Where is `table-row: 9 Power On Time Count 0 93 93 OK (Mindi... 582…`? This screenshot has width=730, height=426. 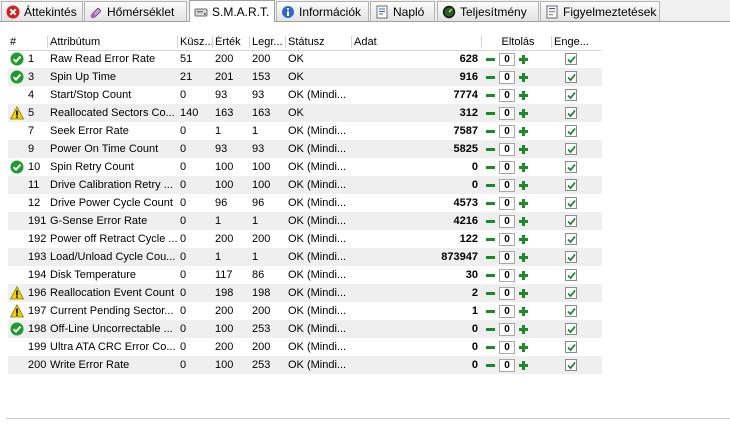
table-row: 9 Power On Time Count 0 93 93 OK (Mindi... 582… is located at coordinates (305, 149).